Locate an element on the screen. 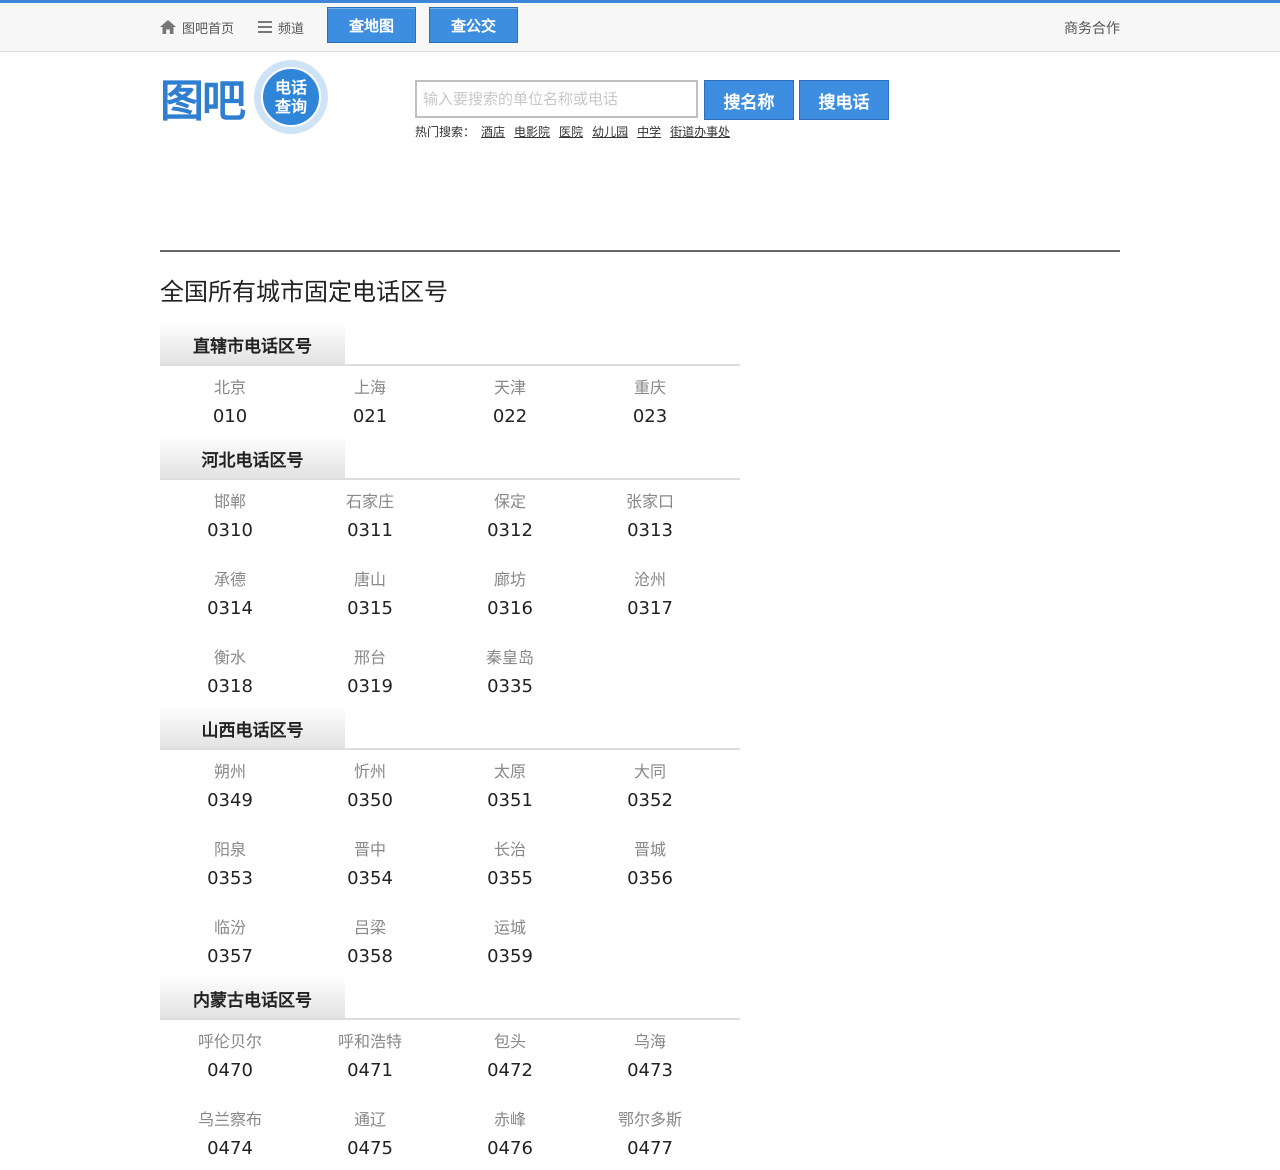 Image resolution: width=1280 pixels, height=1170 pixels. business-link: 商务合作 is located at coordinates (1092, 28).